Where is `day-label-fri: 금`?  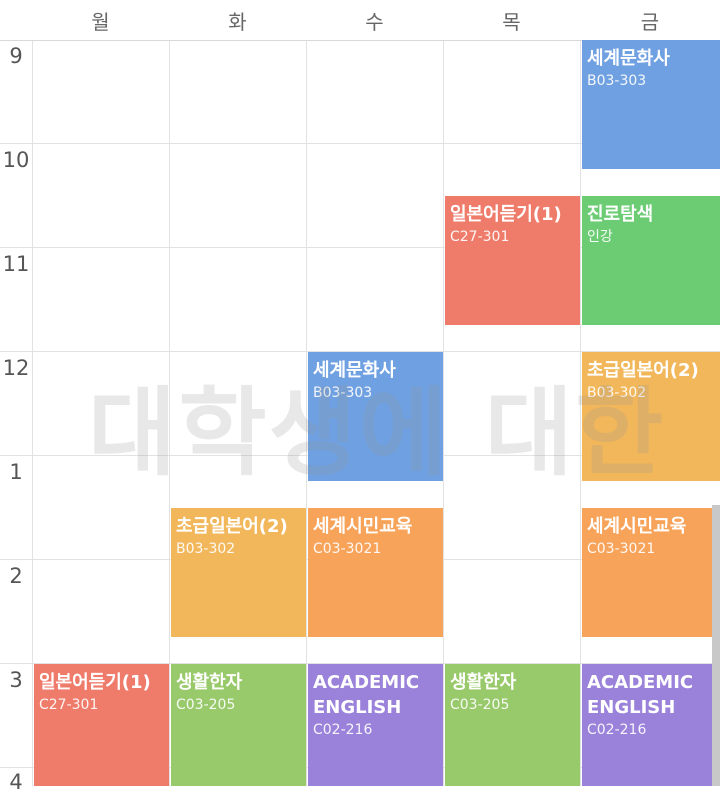
day-label-fri: 금 is located at coordinates (650, 22).